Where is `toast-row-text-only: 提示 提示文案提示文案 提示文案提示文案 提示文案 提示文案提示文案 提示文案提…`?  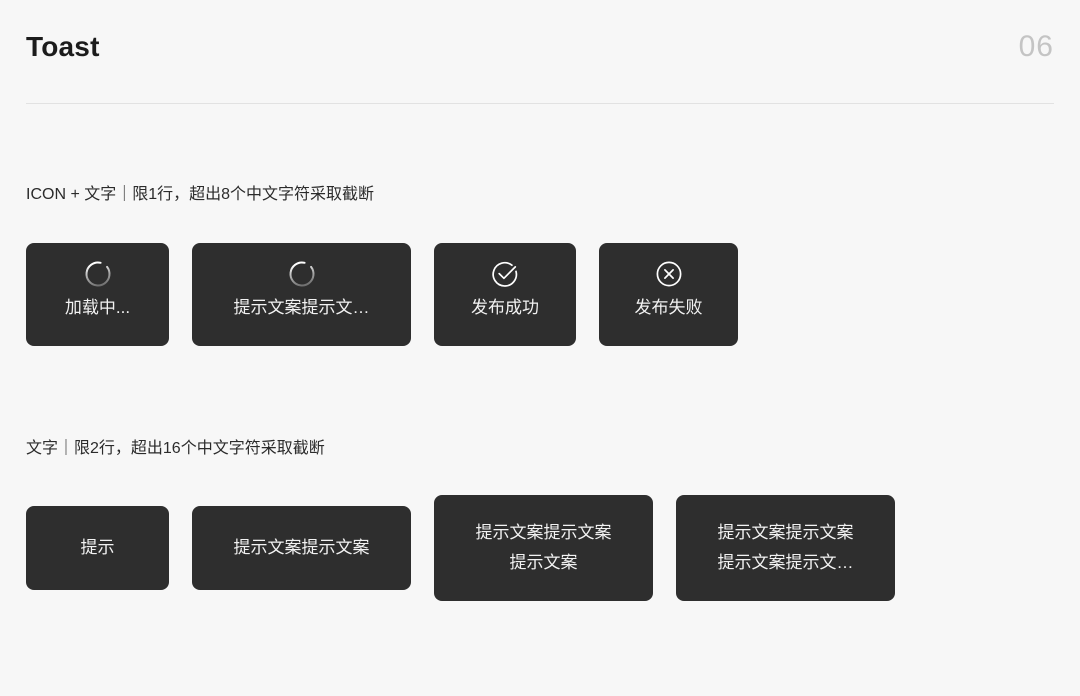 toast-row-text-only: 提示 提示文案提示文案 提示文案提示文案 提示文案 提示文案提示文案 提示文案提… is located at coordinates (460, 548).